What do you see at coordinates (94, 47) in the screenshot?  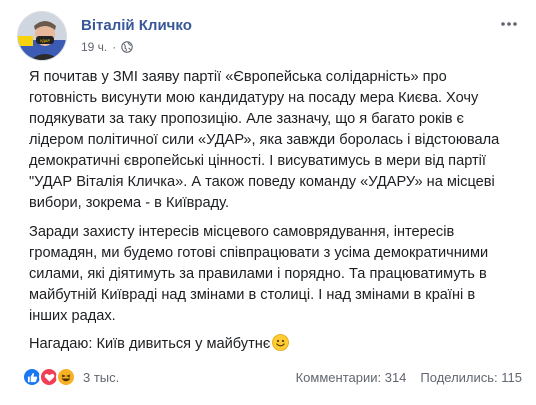 I see `post-time: 19 ч.` at bounding box center [94, 47].